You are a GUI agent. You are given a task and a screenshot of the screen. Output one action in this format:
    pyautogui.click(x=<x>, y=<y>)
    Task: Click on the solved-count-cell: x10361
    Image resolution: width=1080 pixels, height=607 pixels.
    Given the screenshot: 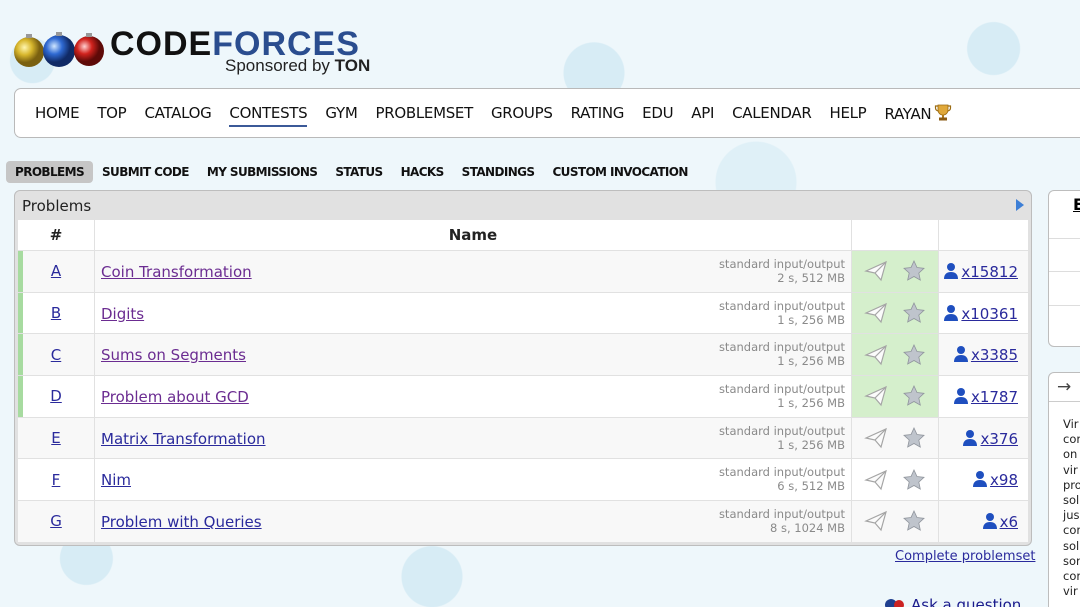 What is the action you would take?
    pyautogui.click(x=983, y=313)
    